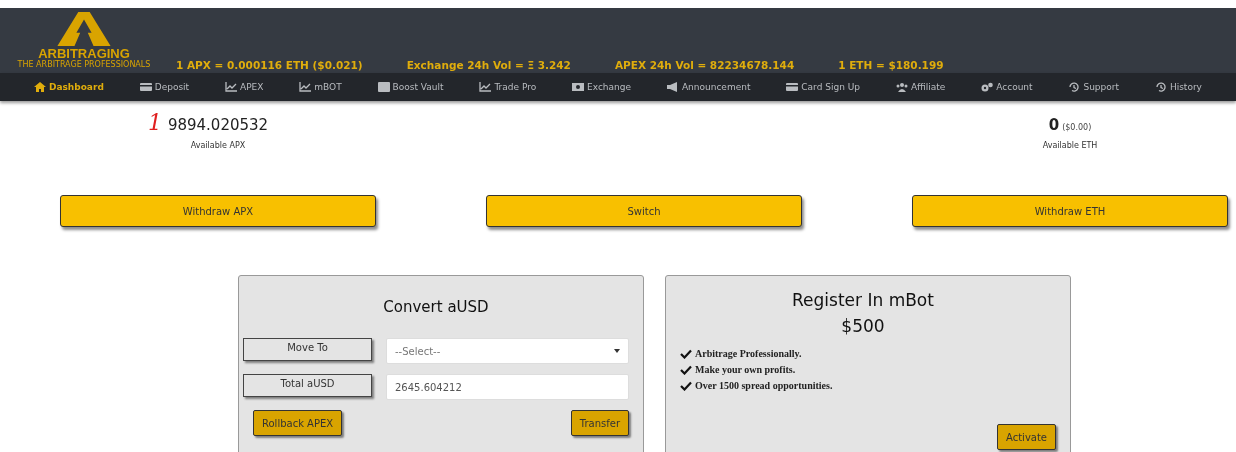  What do you see at coordinates (891, 65) in the screenshot?
I see `ticker-text: 1 ETH = $180.199` at bounding box center [891, 65].